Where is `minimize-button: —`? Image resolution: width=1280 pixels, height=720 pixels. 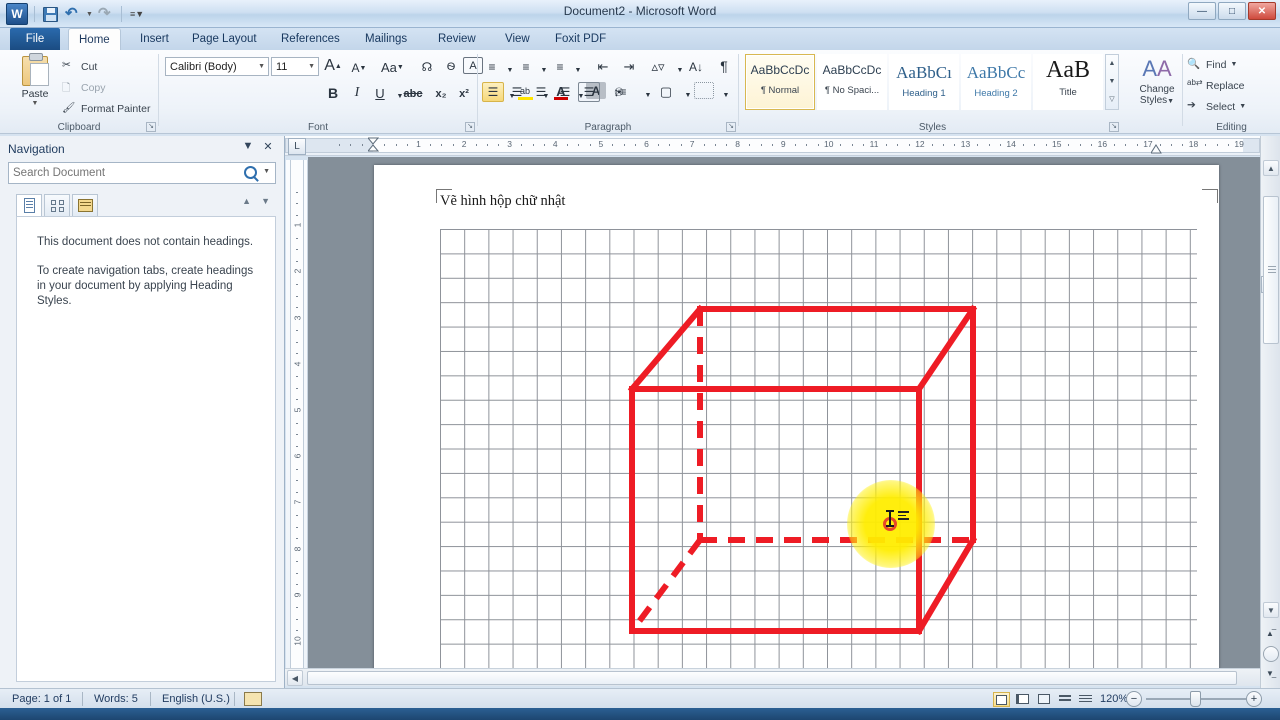
minimize-button: — is located at coordinates (1202, 11).